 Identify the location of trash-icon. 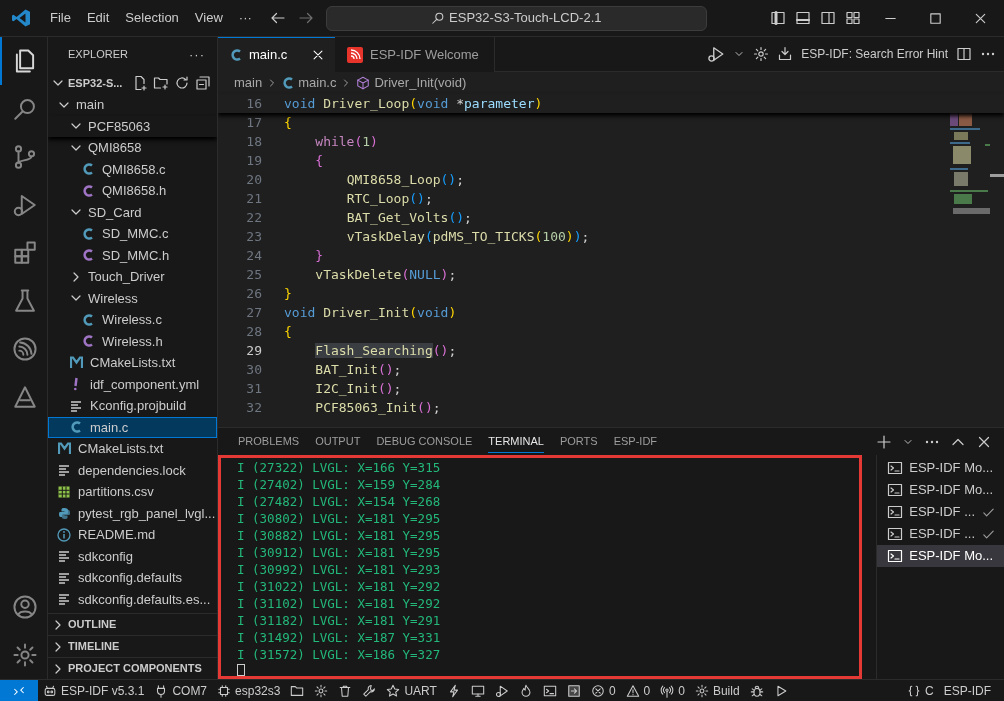
(345, 690).